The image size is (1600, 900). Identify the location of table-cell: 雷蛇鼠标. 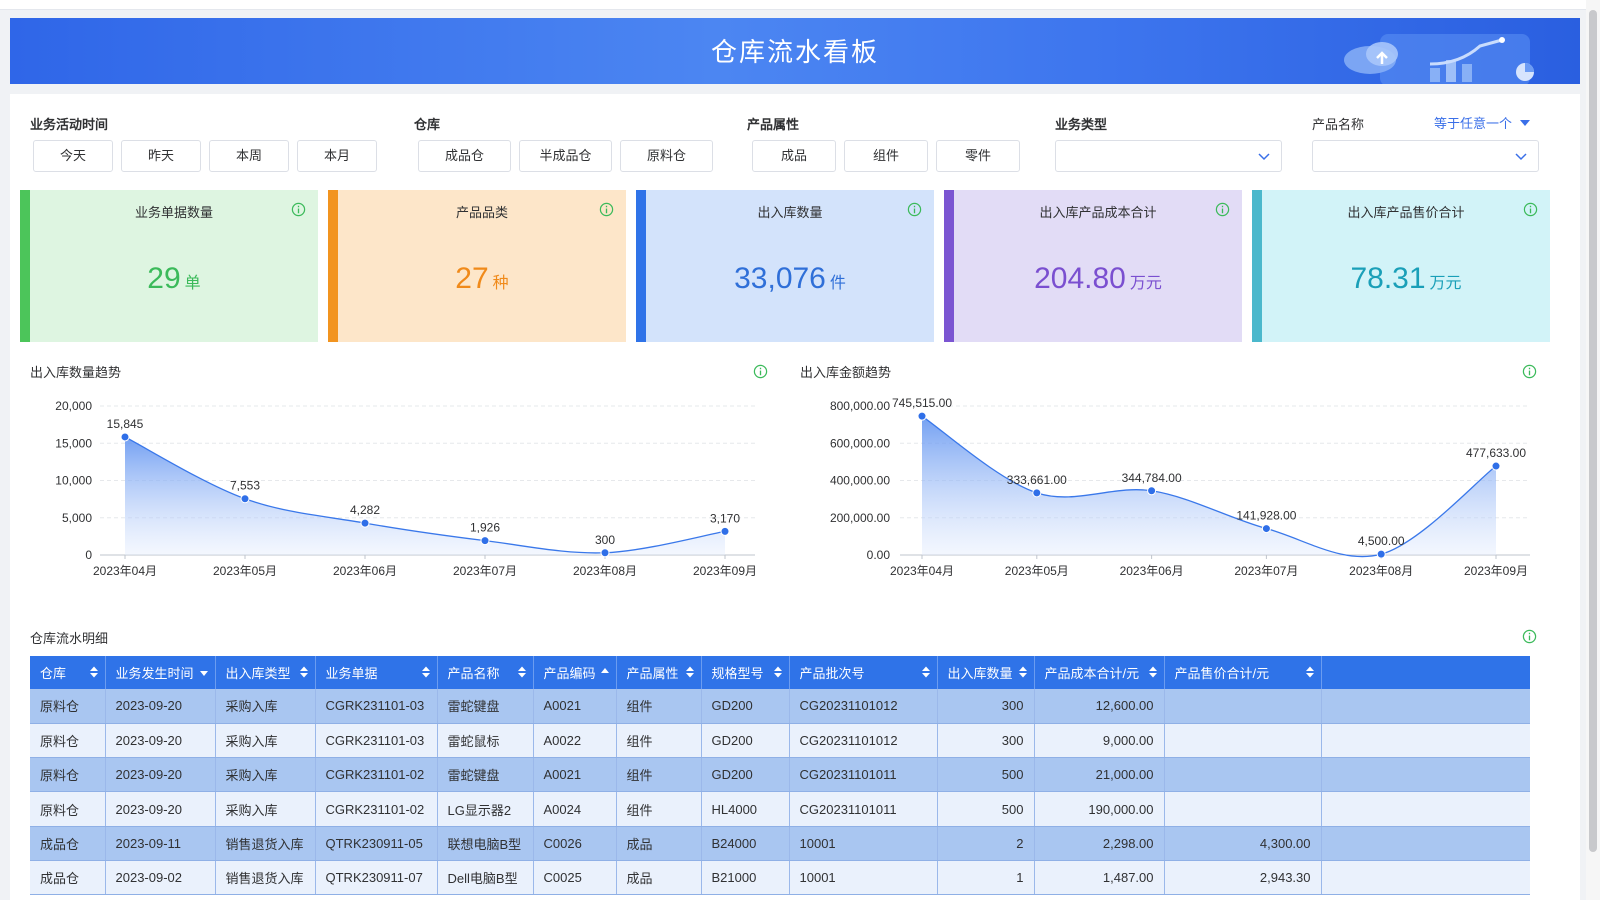
(485, 741).